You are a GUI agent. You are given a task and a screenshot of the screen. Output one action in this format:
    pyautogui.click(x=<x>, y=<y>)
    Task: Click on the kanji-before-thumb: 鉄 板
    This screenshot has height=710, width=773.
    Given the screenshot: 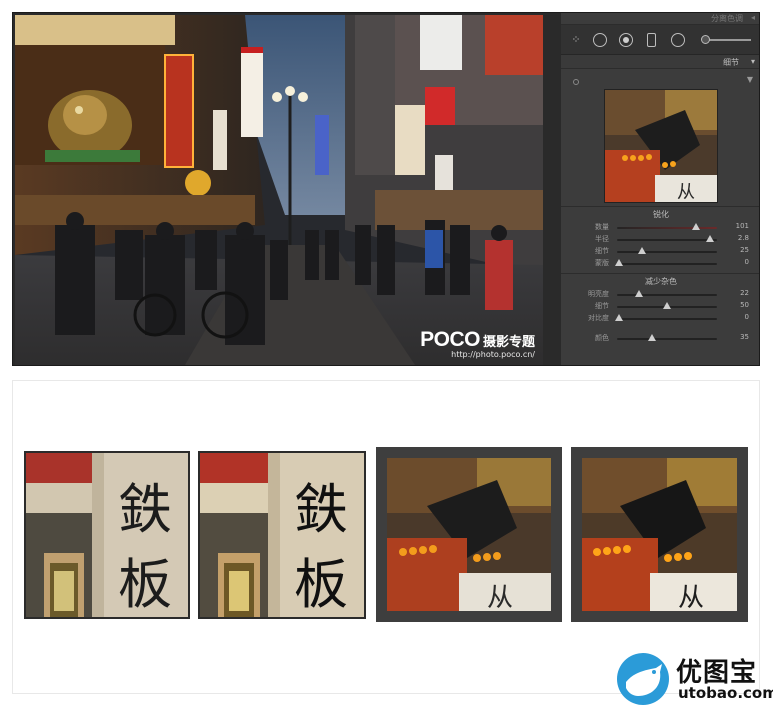 What is the action you would take?
    pyautogui.click(x=107, y=535)
    